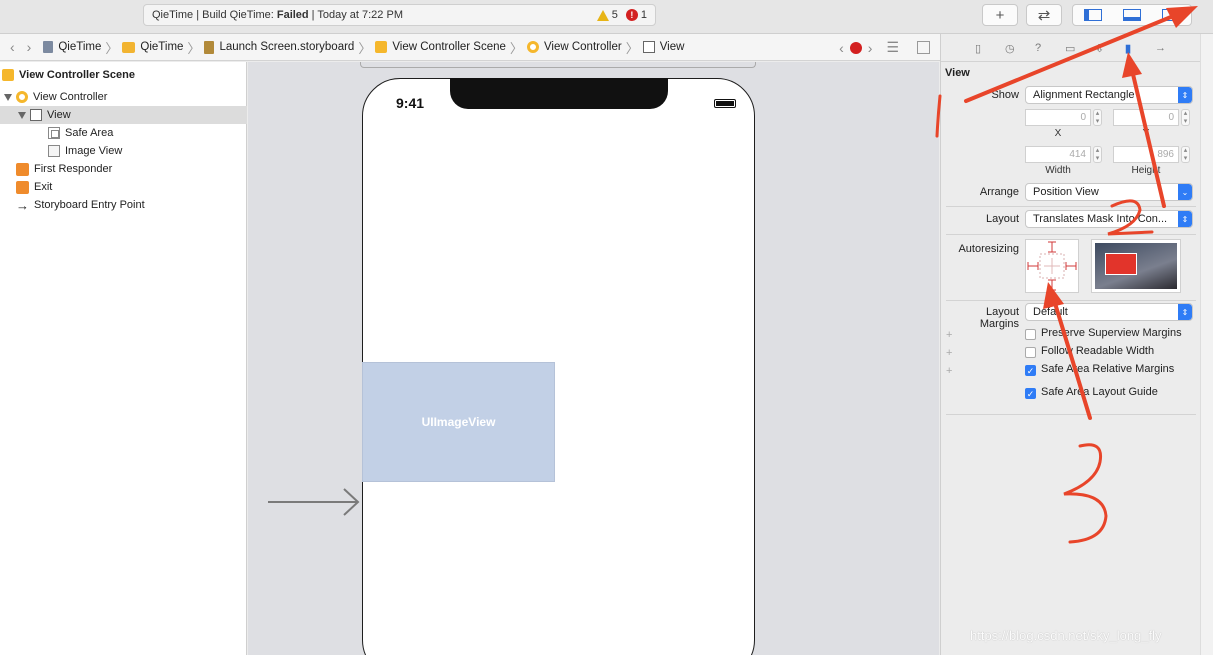 Image resolution: width=1213 pixels, height=655 pixels. What do you see at coordinates (1005, 95) in the screenshot?
I see `show-label: Show` at bounding box center [1005, 95].